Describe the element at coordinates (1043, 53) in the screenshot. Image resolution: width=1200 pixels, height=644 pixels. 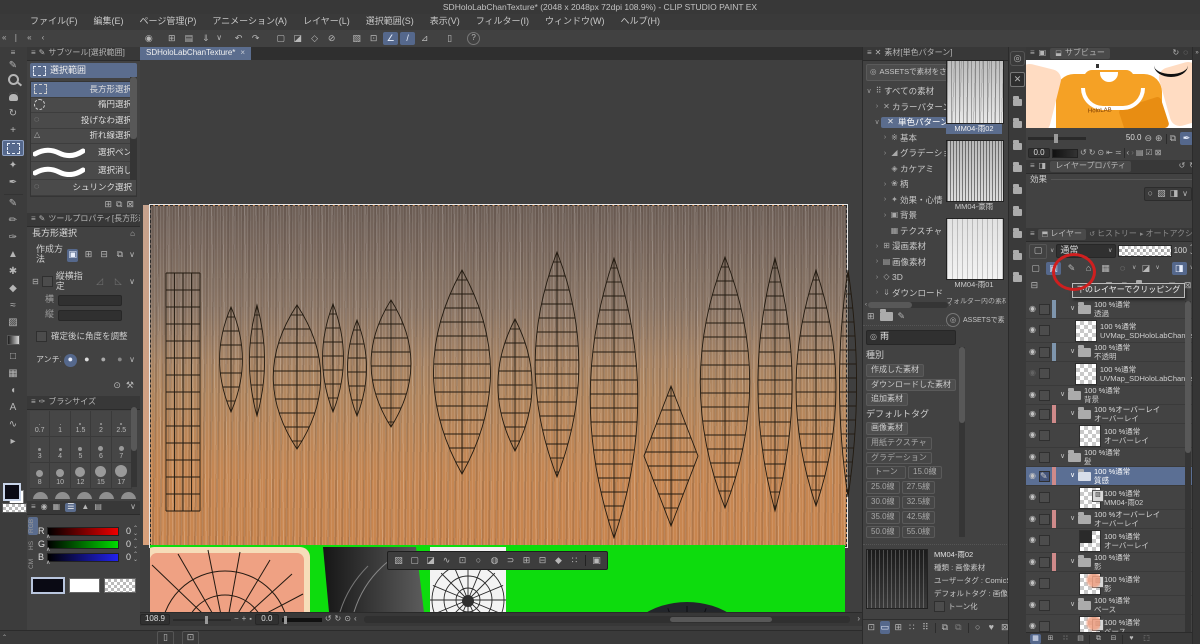
I see `navigator-tab-icon: ▣` at that location.